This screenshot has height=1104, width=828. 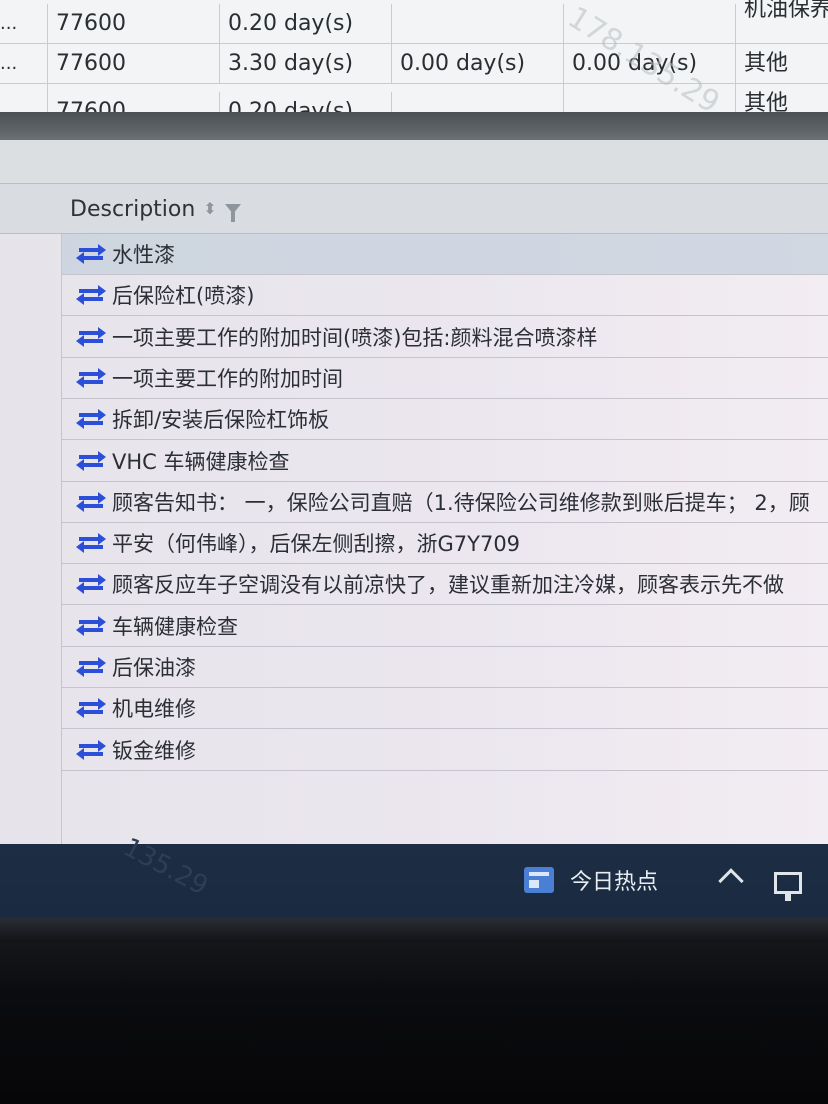 I want to click on bezel-edge, so click(x=414, y=930).